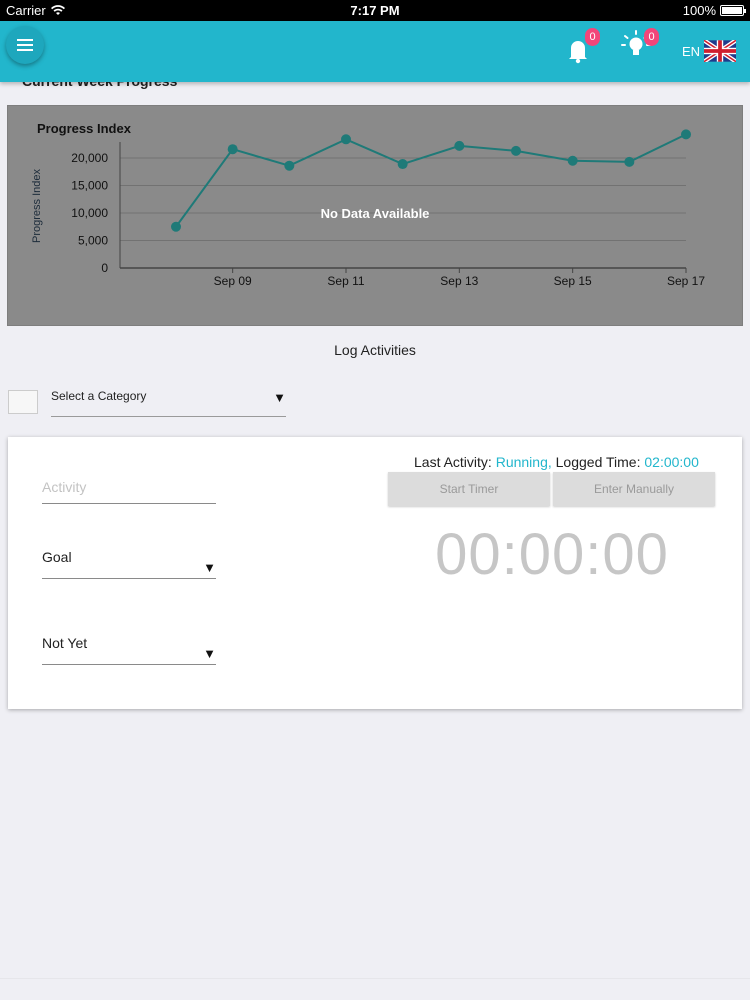 The height and width of the screenshot is (1000, 750). I want to click on status-bar: Carrier 7:17 PM 100%, so click(375, 10).